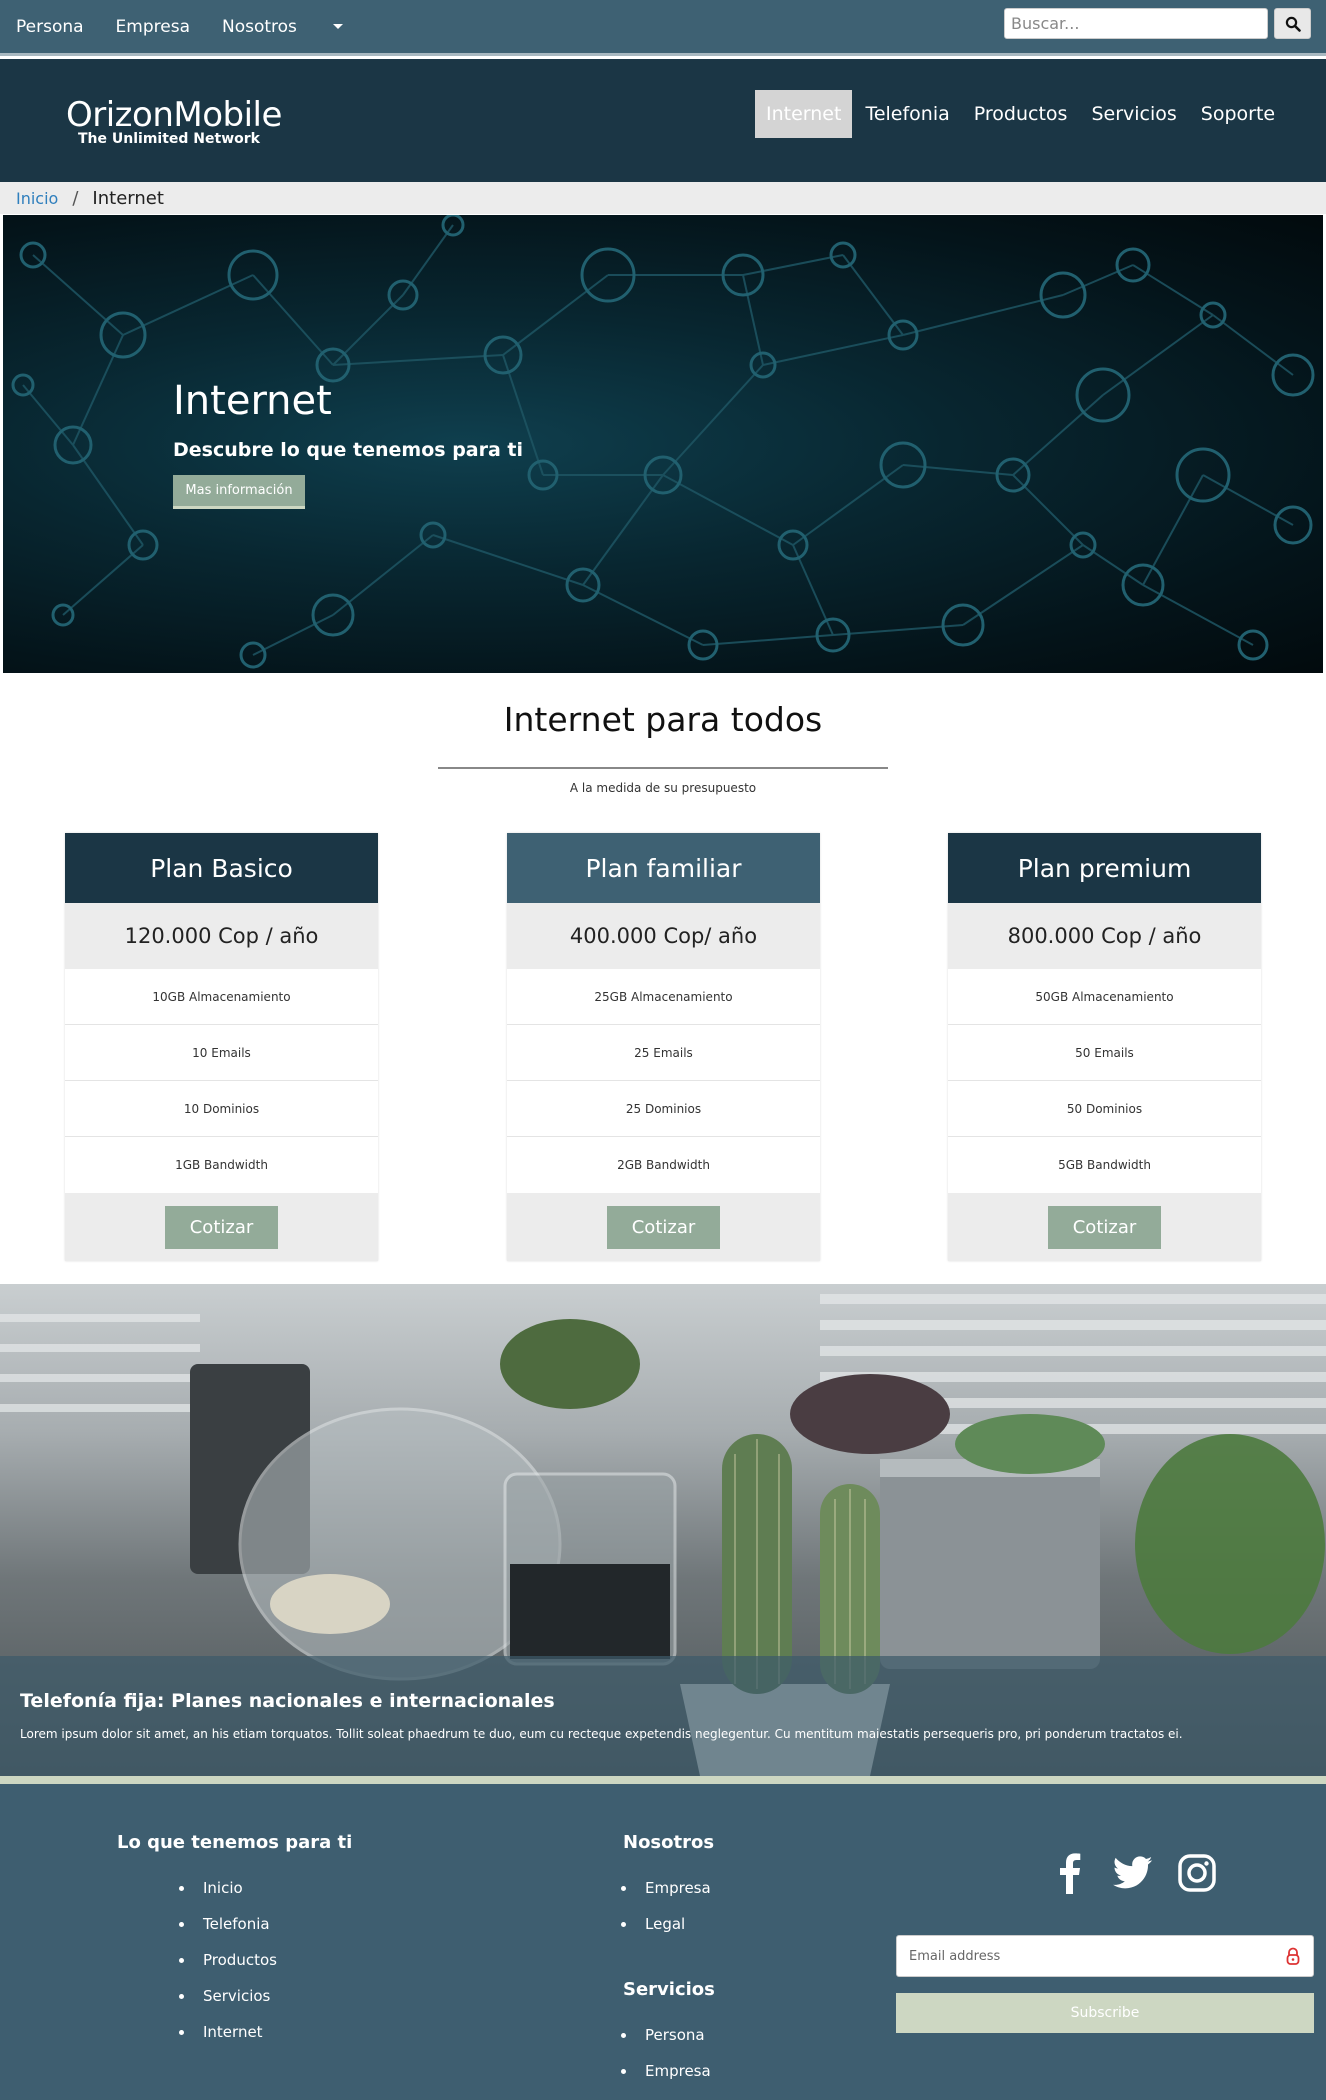 This screenshot has height=2100, width=1326. Describe the element at coordinates (228, 1996) in the screenshot. I see `footer-link-servicios: Servicios` at that location.